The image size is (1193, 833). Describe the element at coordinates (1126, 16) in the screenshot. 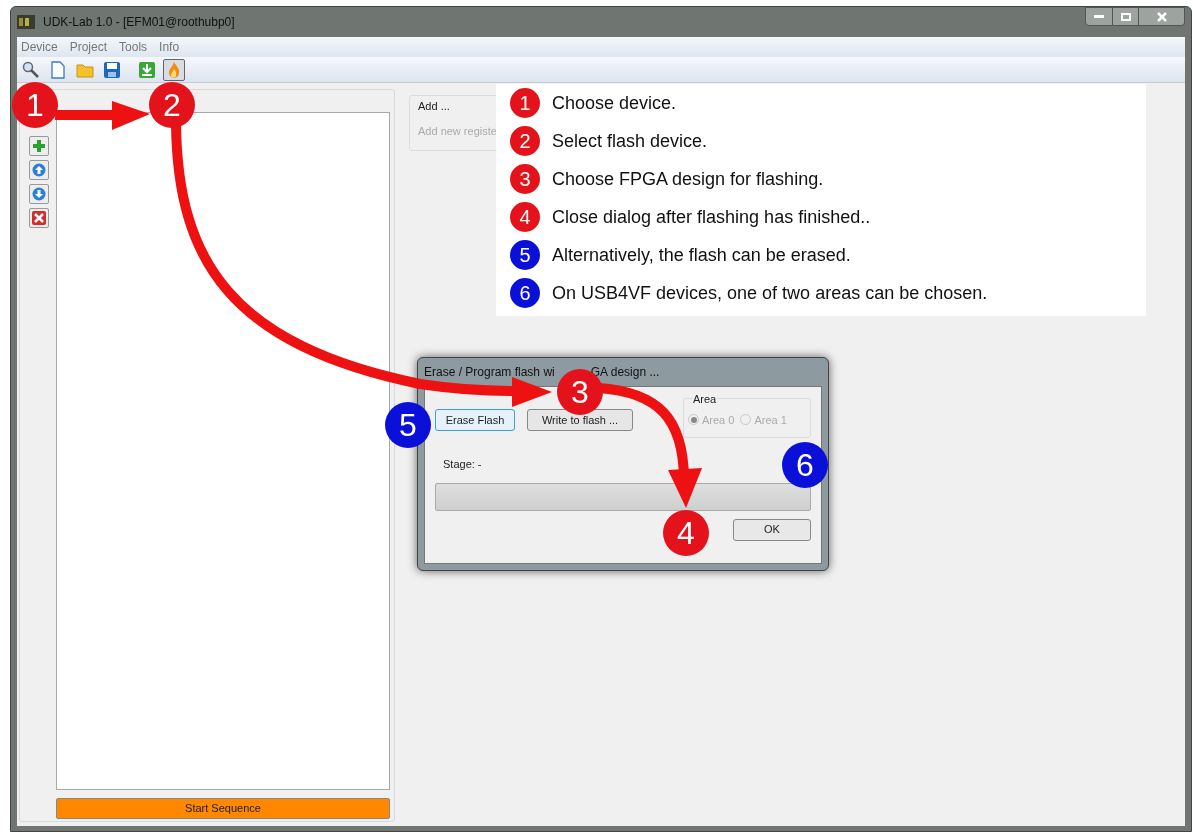

I see `maximize-button` at that location.